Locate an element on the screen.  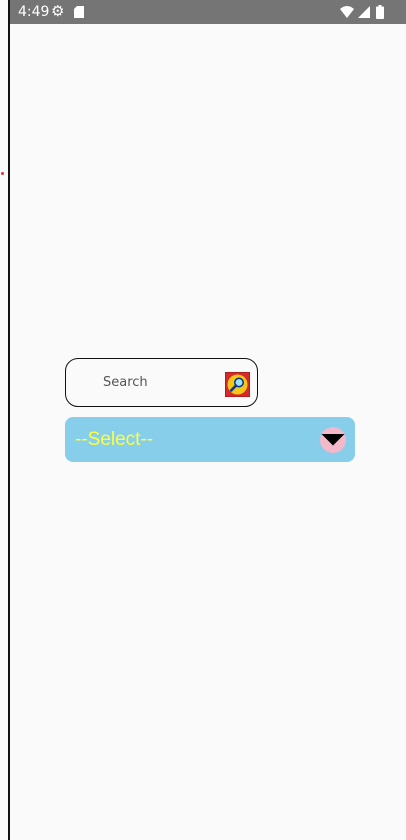
dropdown-arrow-icon is located at coordinates (333, 440).